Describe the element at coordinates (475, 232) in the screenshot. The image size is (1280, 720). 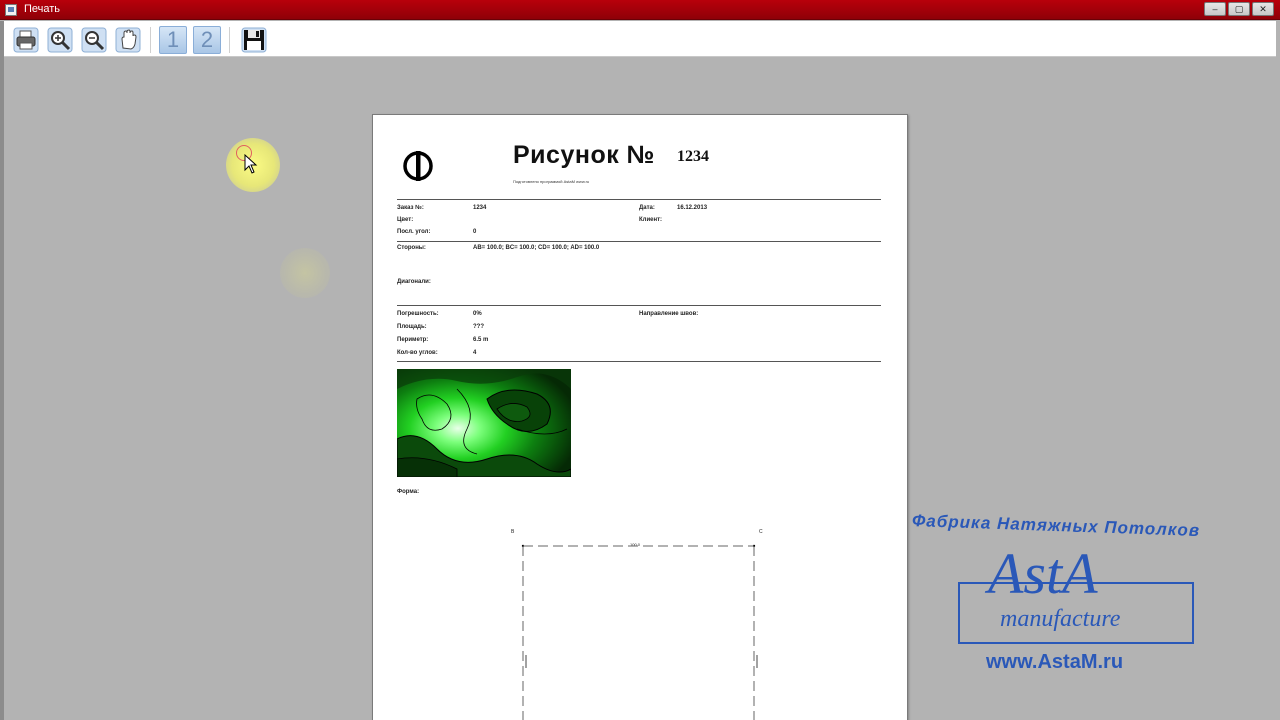
I see `last-angle-value: 0` at that location.